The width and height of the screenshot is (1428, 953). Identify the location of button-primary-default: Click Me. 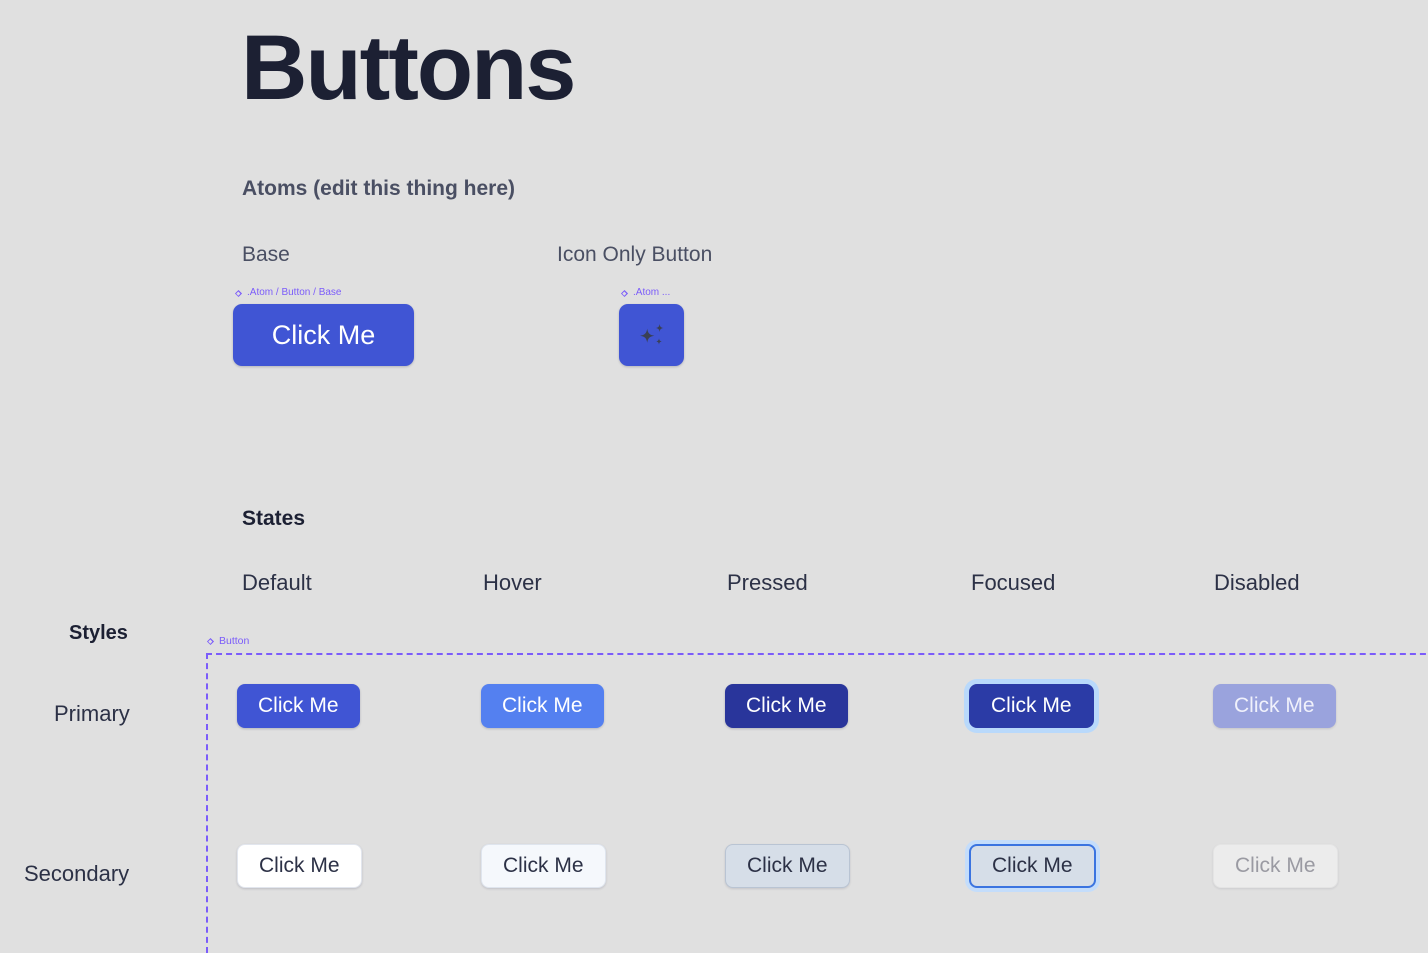
(298, 706).